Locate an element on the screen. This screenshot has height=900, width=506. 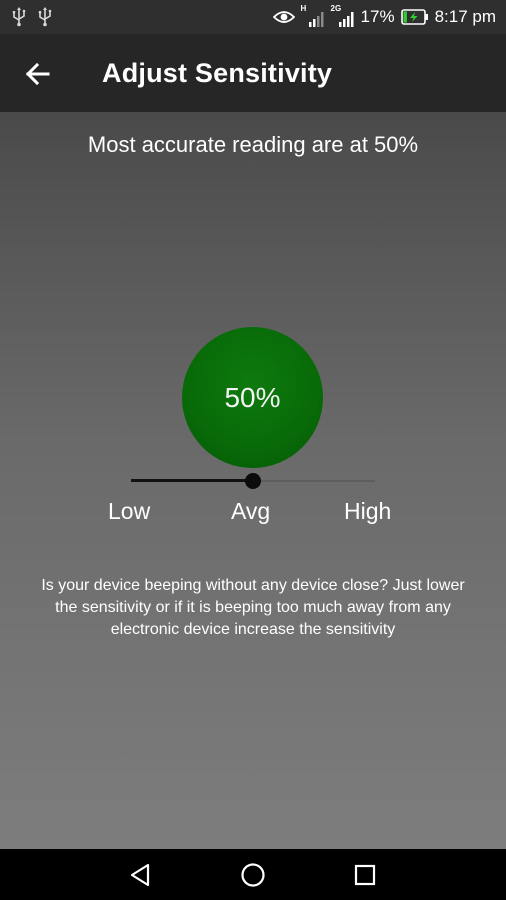
arrow-left-icon is located at coordinates (37, 74).